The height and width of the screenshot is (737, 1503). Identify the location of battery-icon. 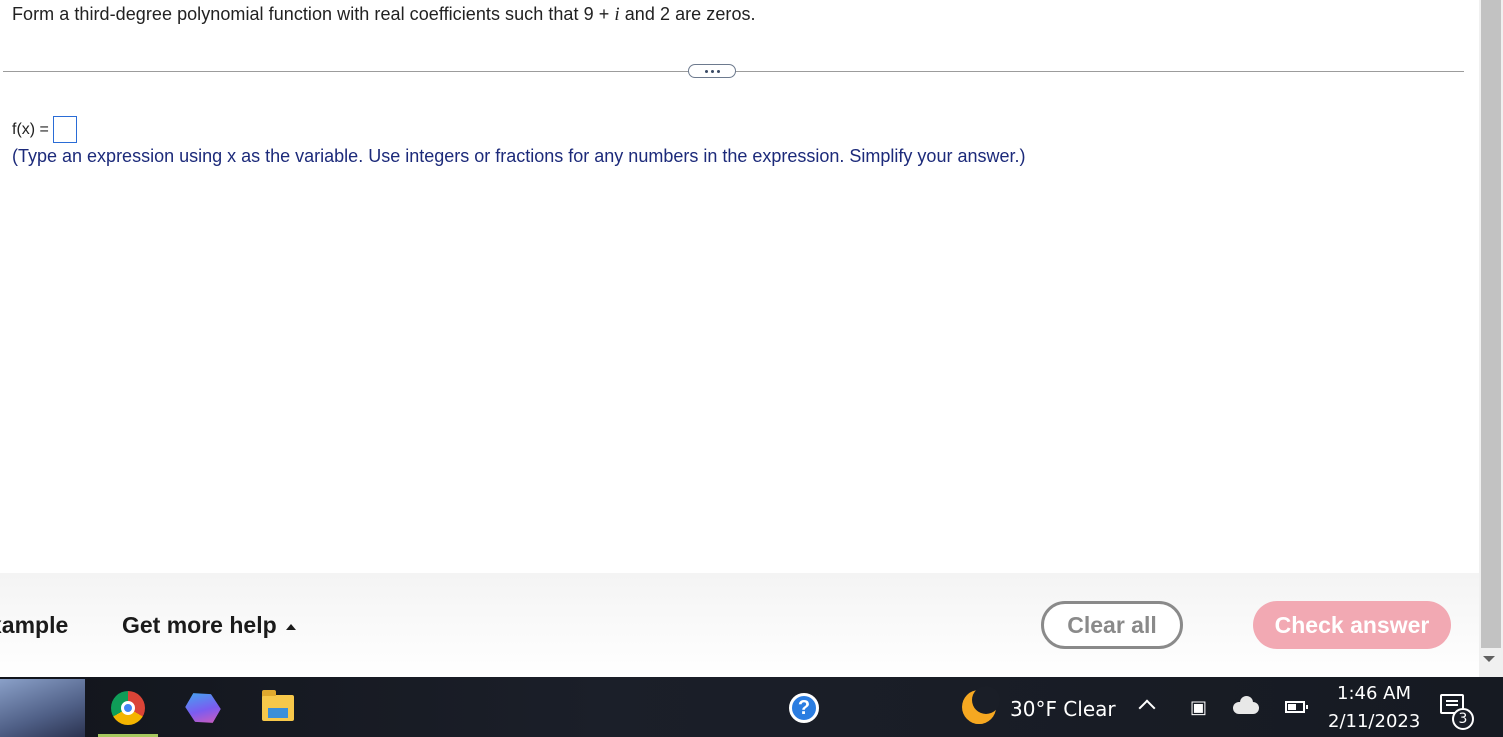
(1296, 707).